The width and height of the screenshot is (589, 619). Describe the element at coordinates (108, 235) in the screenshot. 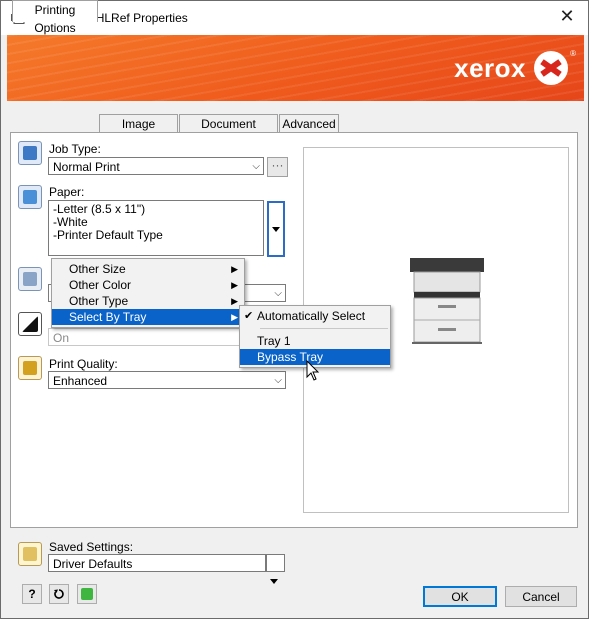

I see `paper-type-line: -Printer Default Type` at that location.